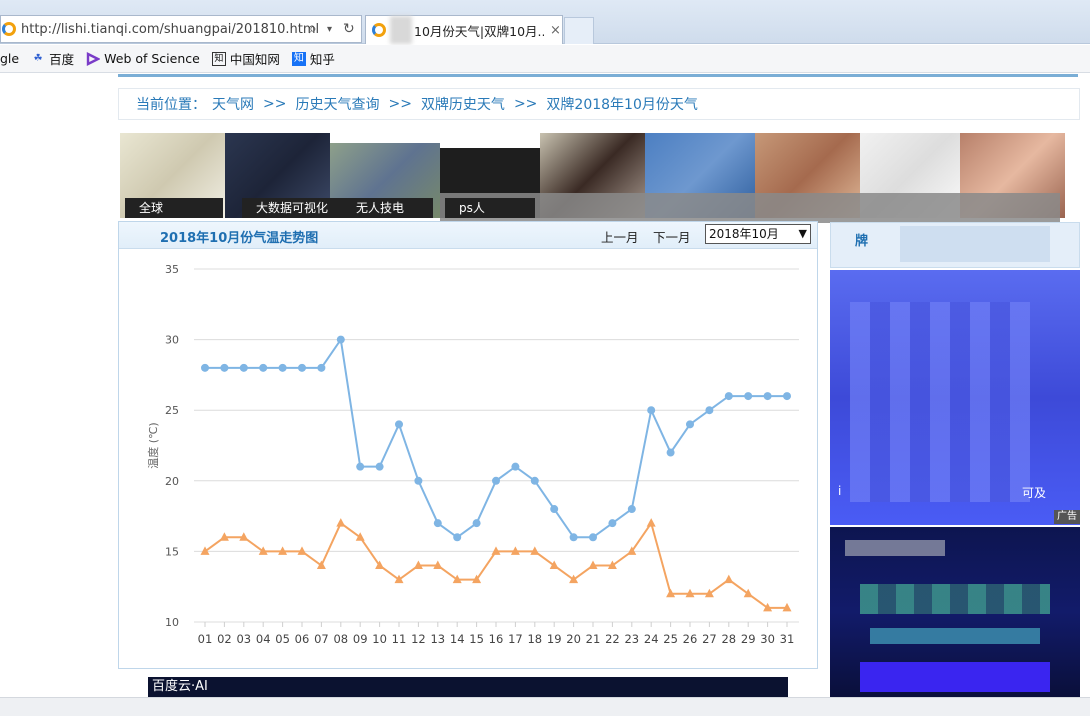 The image size is (1090, 716). What do you see at coordinates (802, 233) in the screenshot?
I see `chevron-down-icon: ▼` at bounding box center [802, 233].